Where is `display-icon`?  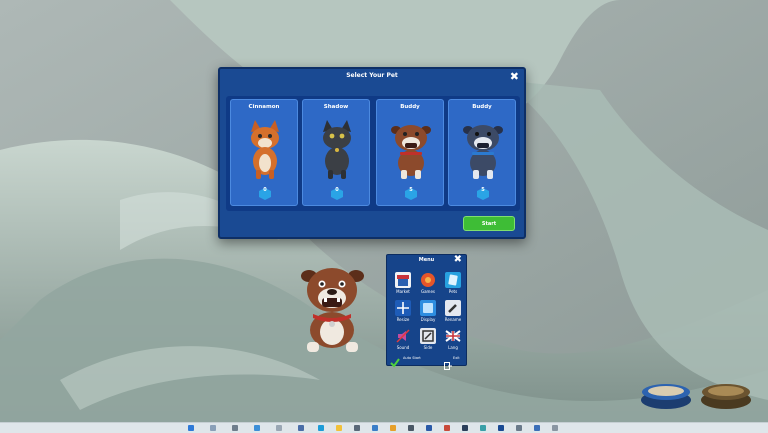
display-icon is located at coordinates (428, 308).